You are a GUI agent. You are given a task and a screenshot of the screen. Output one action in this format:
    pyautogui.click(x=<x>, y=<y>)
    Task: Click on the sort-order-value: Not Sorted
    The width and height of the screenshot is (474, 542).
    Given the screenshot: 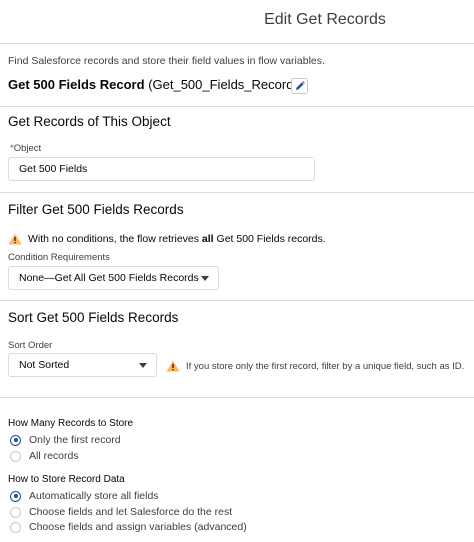 What is the action you would take?
    pyautogui.click(x=44, y=365)
    